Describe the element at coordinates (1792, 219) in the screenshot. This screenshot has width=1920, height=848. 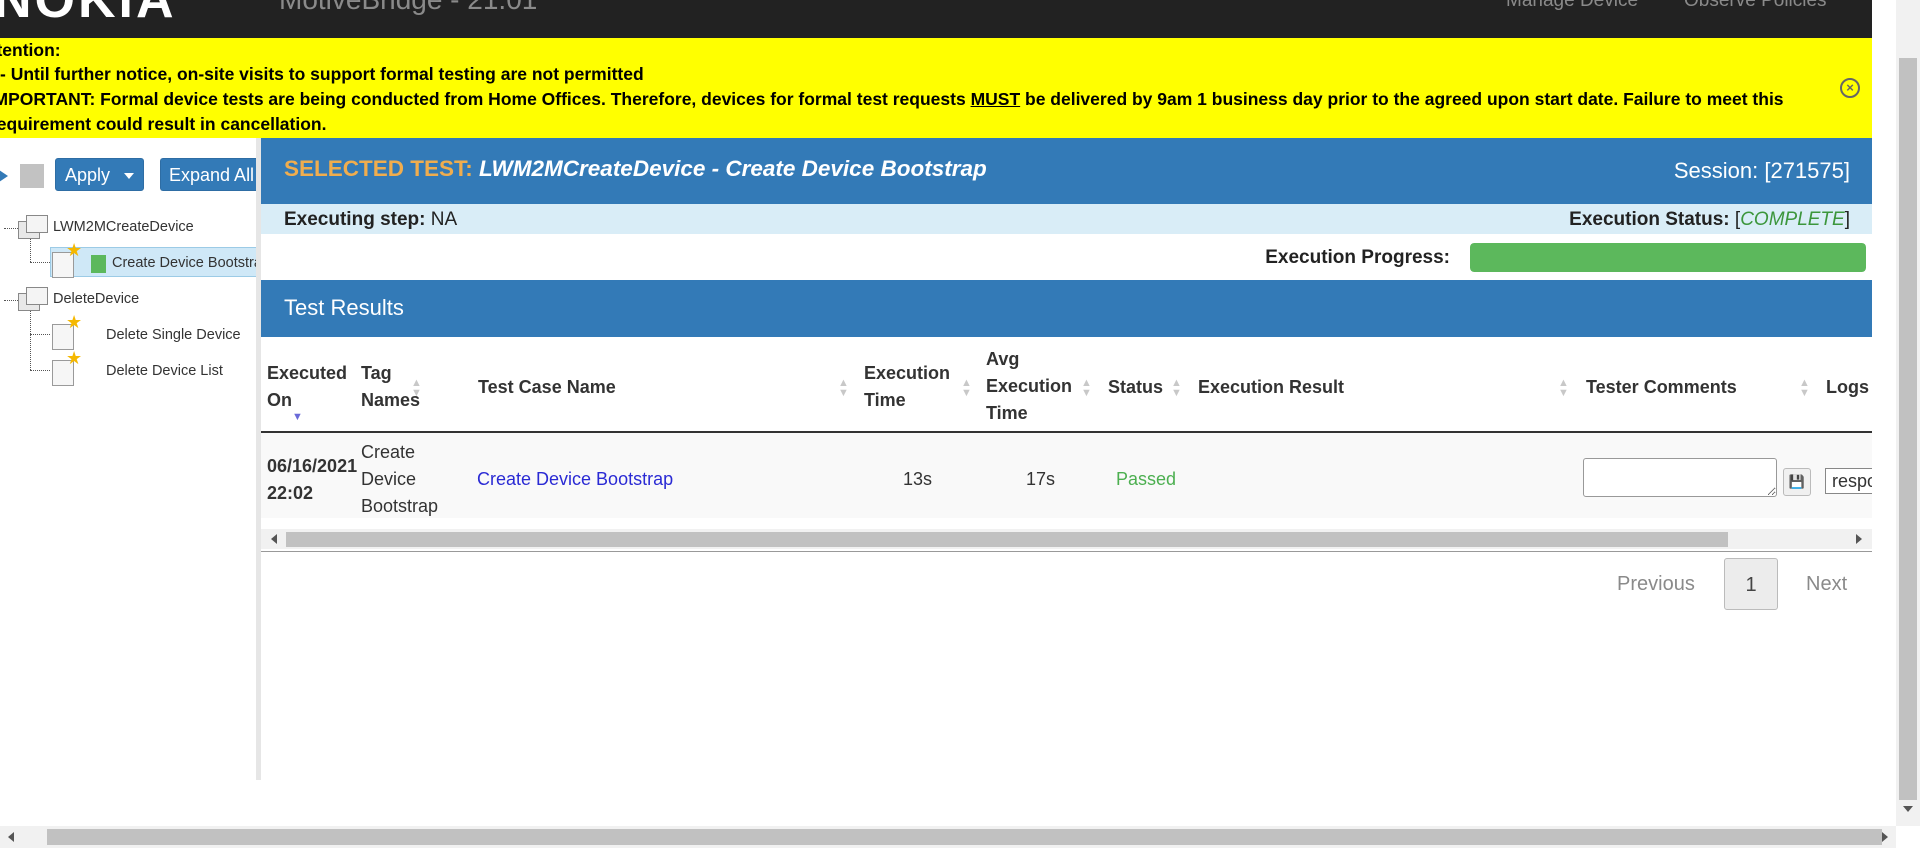
I see `execution-status-value: COMPLETE` at that location.